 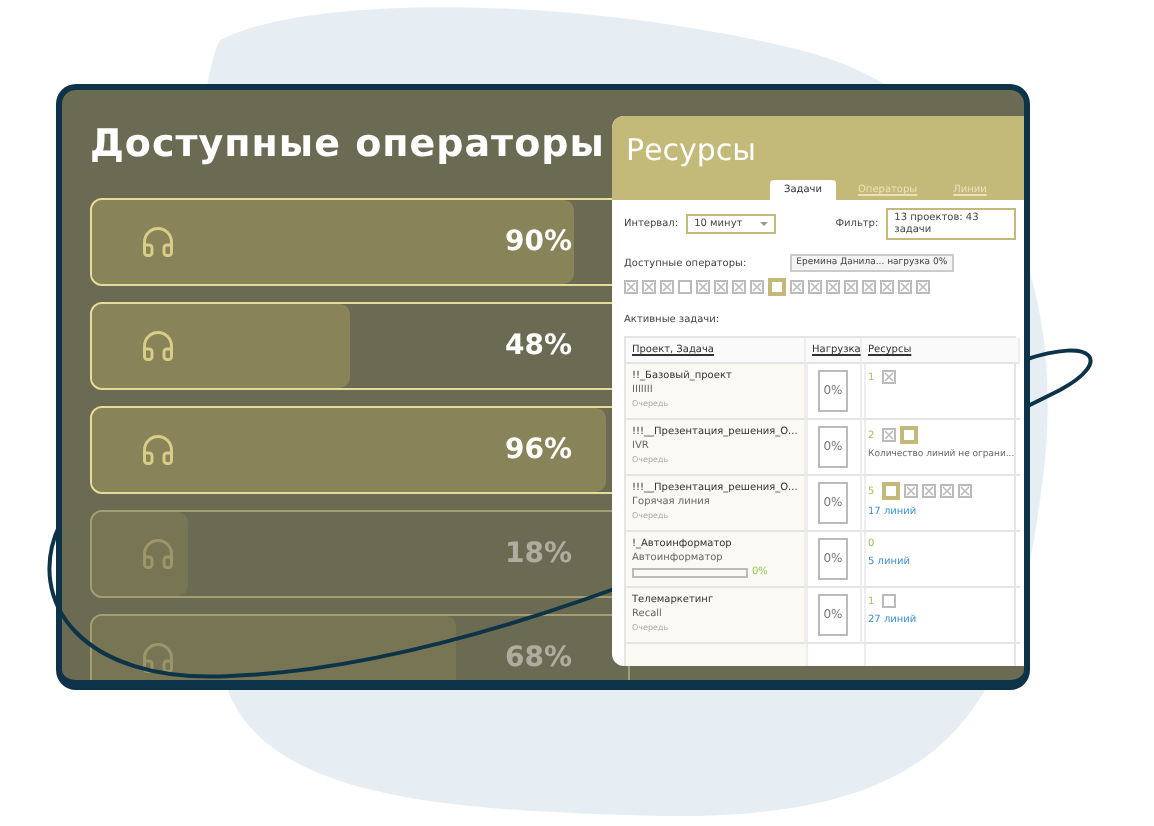 What do you see at coordinates (538, 346) in the screenshot?
I see `load-reading: 48%` at bounding box center [538, 346].